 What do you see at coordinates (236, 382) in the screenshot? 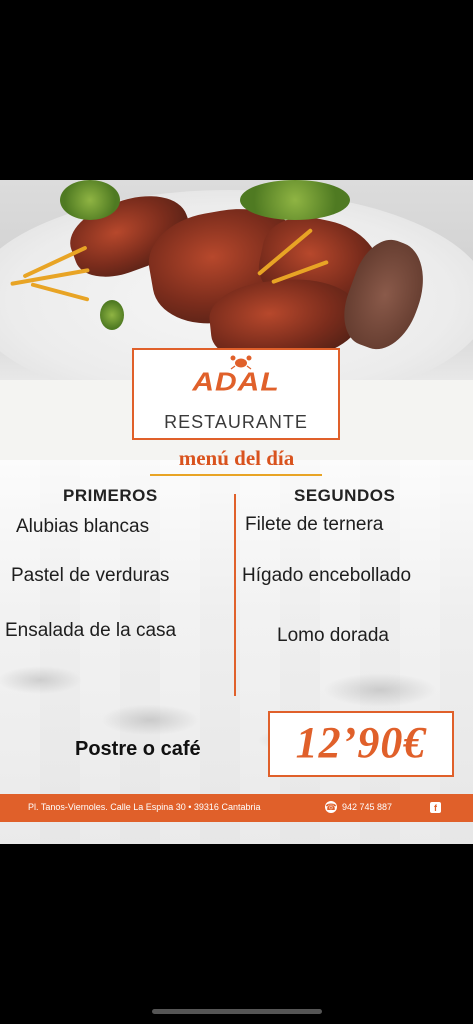
I see `logo-wordmark: ADAL` at bounding box center [236, 382].